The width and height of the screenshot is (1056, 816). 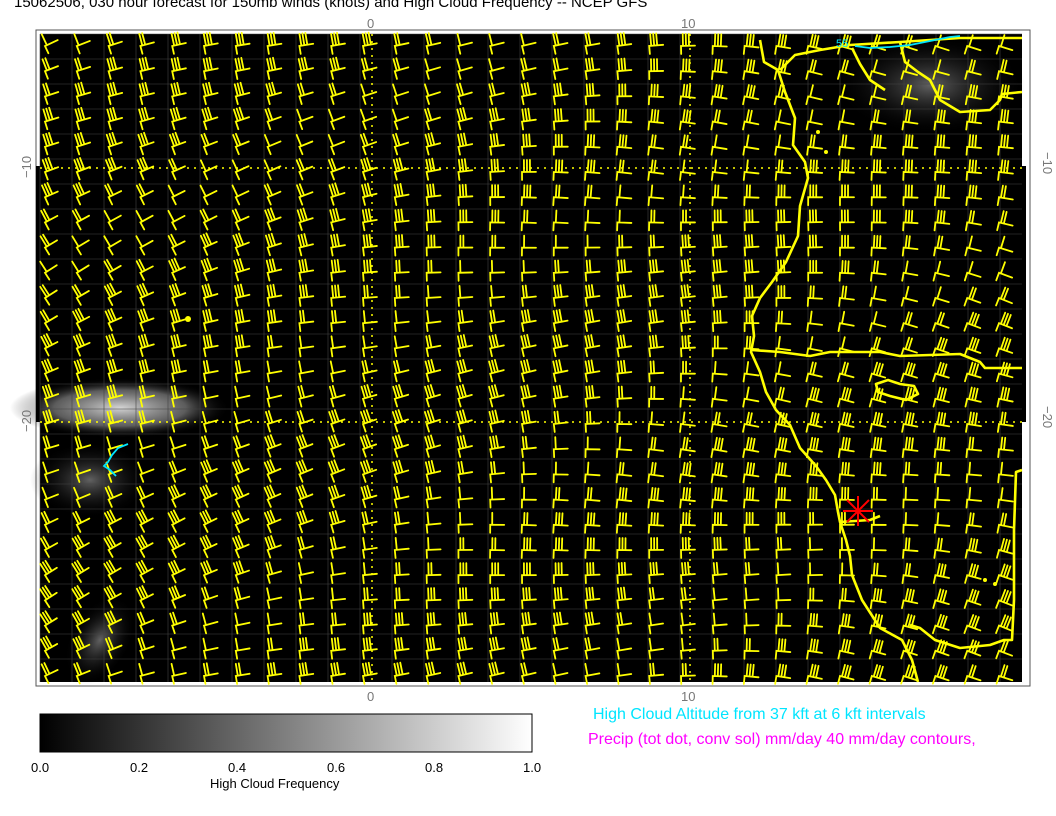 What do you see at coordinates (688, 696) in the screenshot?
I see `bottom-tick-10: 10` at bounding box center [688, 696].